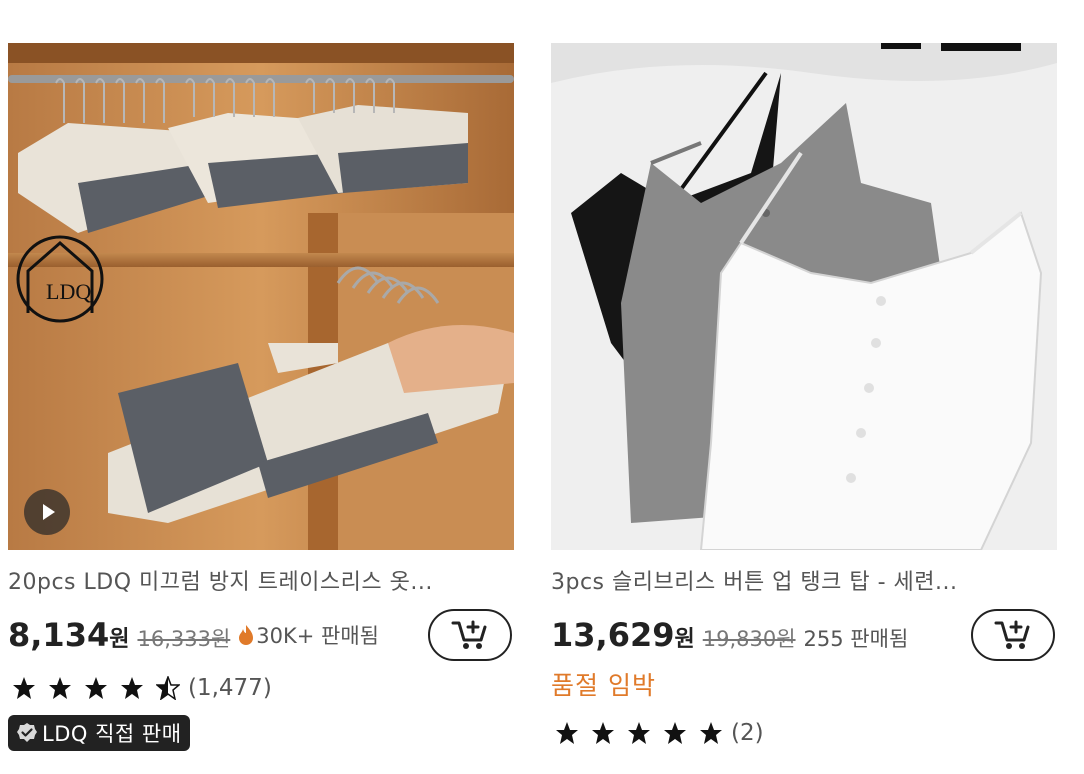 This screenshot has height=774, width=1084. I want to click on original-price: 16,333원, so click(184, 639).